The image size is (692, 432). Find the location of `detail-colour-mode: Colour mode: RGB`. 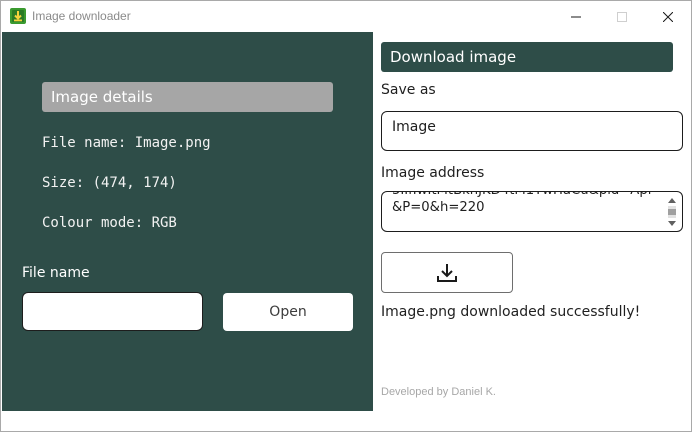

detail-colour-mode: Colour mode: RGB is located at coordinates (109, 223).